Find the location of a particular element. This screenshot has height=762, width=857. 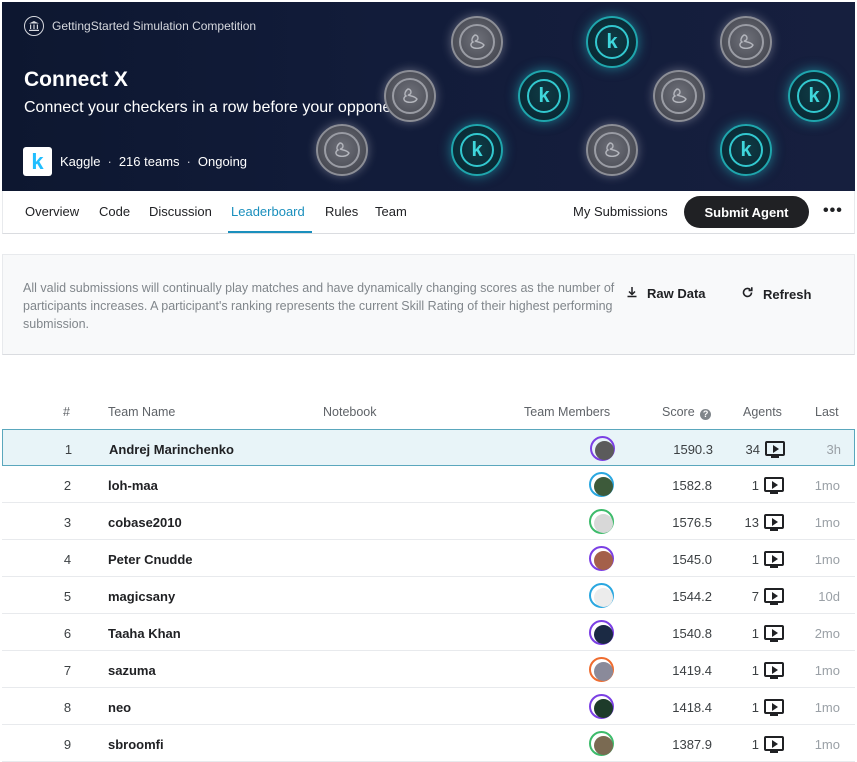

raw-data-button: Raw Data is located at coordinates (666, 293).